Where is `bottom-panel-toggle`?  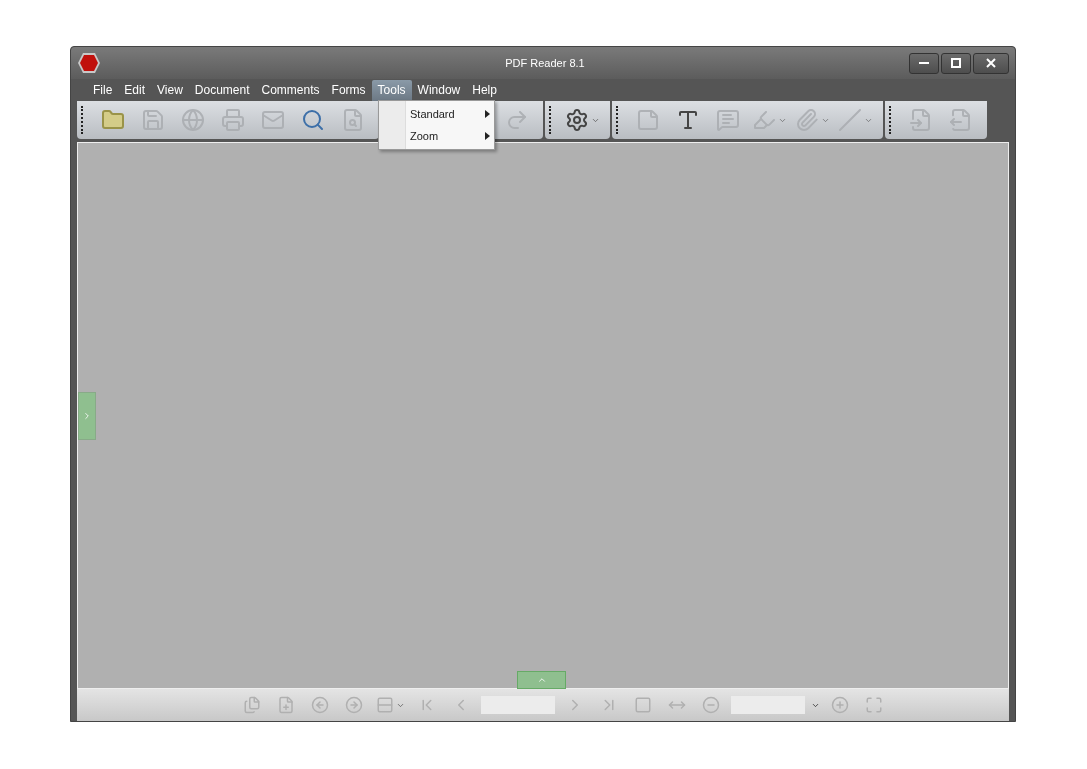
bottom-panel-toggle is located at coordinates (541, 680).